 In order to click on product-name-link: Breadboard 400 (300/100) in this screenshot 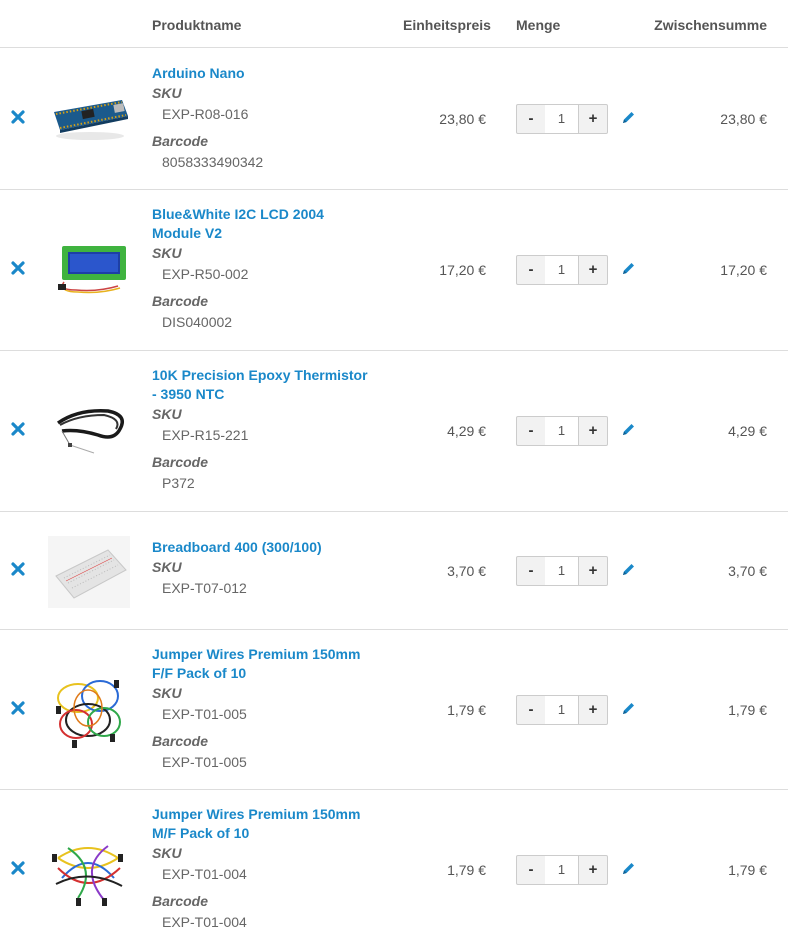, I will do `click(267, 547)`.